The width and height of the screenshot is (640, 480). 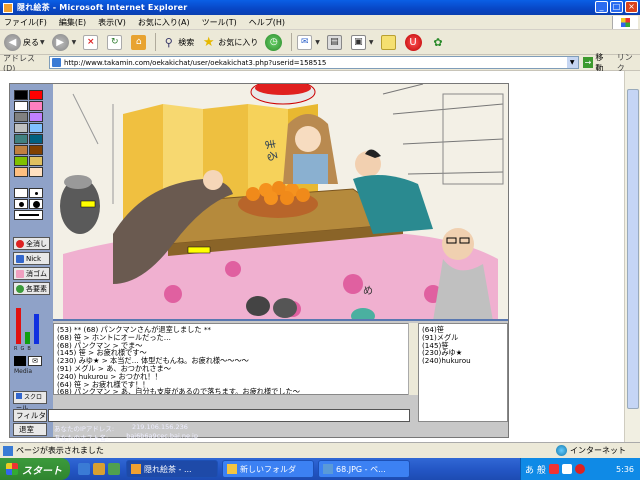 I want to click on eraser-button: 消ゴム, so click(x=31, y=273).